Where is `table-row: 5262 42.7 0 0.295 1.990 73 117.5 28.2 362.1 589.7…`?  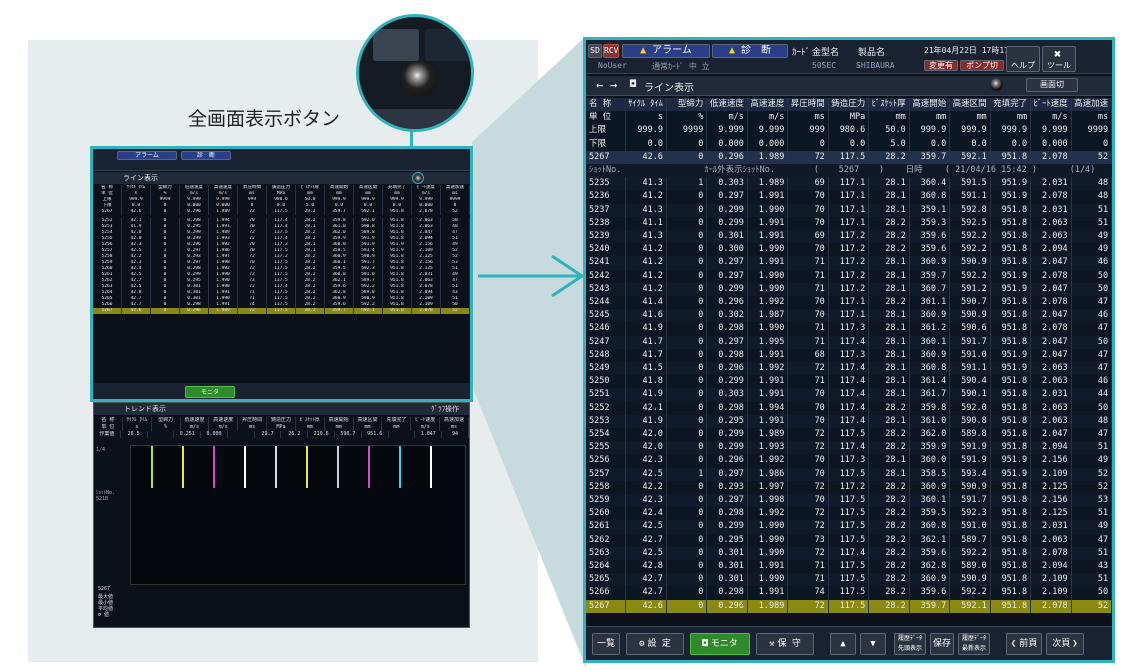
table-row: 5262 42.7 0 0.295 1.990 73 117.5 28.2 362.1 589.7… is located at coordinates (849, 540).